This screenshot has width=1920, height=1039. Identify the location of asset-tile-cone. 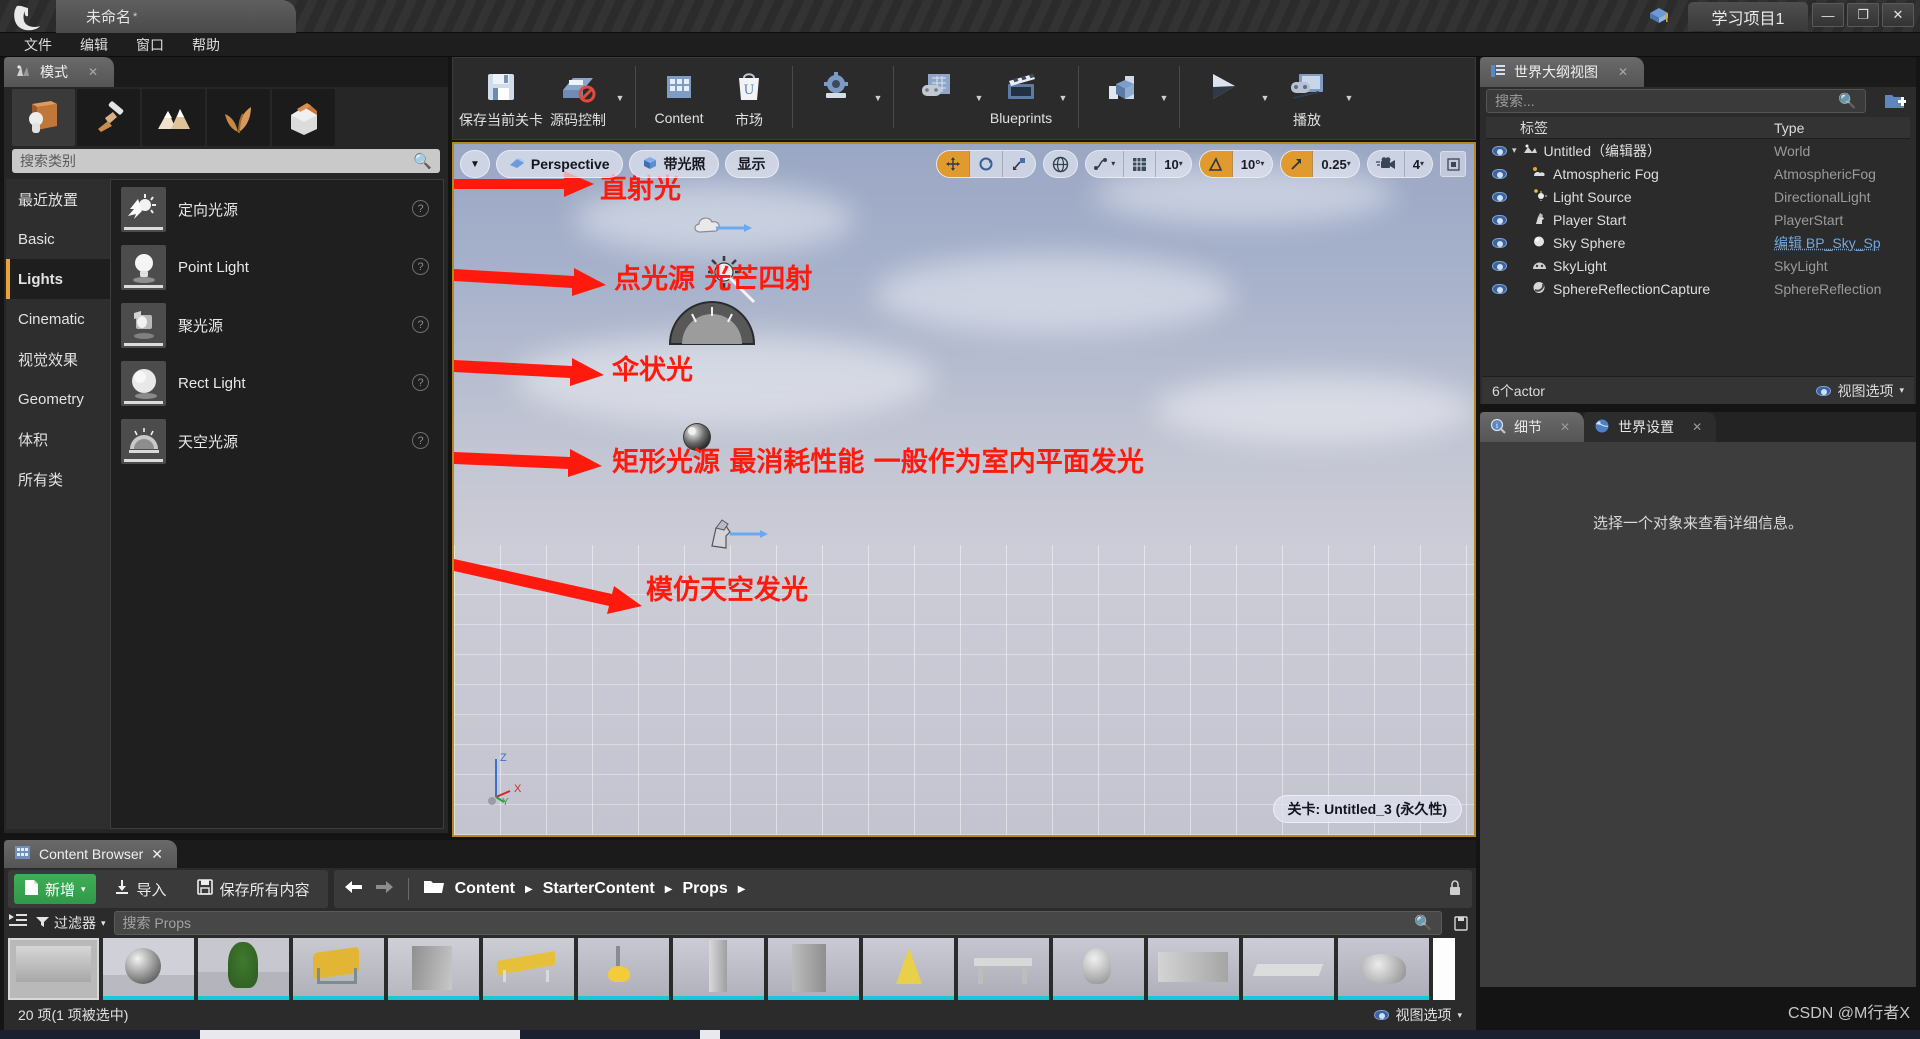
(908, 969).